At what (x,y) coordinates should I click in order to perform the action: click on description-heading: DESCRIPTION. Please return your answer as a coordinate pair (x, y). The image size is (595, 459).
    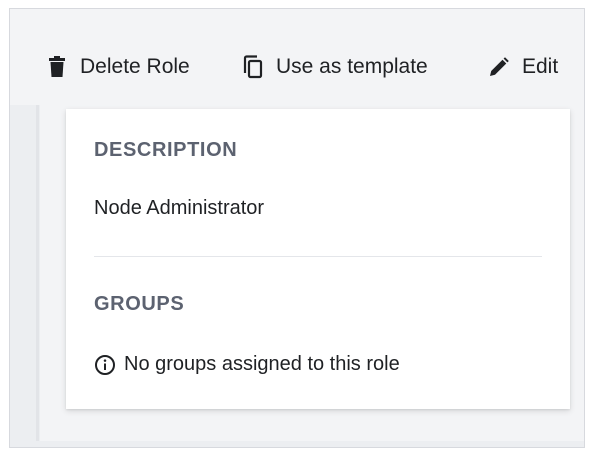
    Looking at the image, I should click on (166, 150).